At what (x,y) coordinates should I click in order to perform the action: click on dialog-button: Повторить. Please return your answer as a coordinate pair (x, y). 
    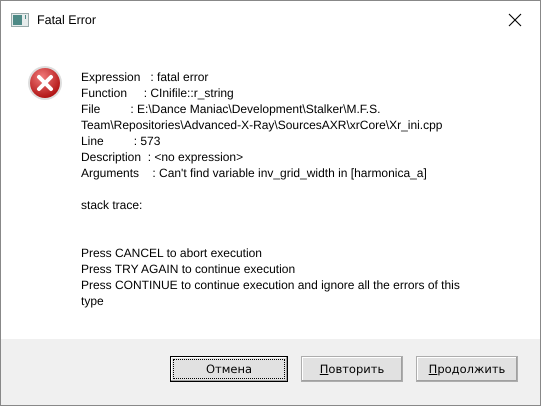
    Looking at the image, I should click on (352, 369).